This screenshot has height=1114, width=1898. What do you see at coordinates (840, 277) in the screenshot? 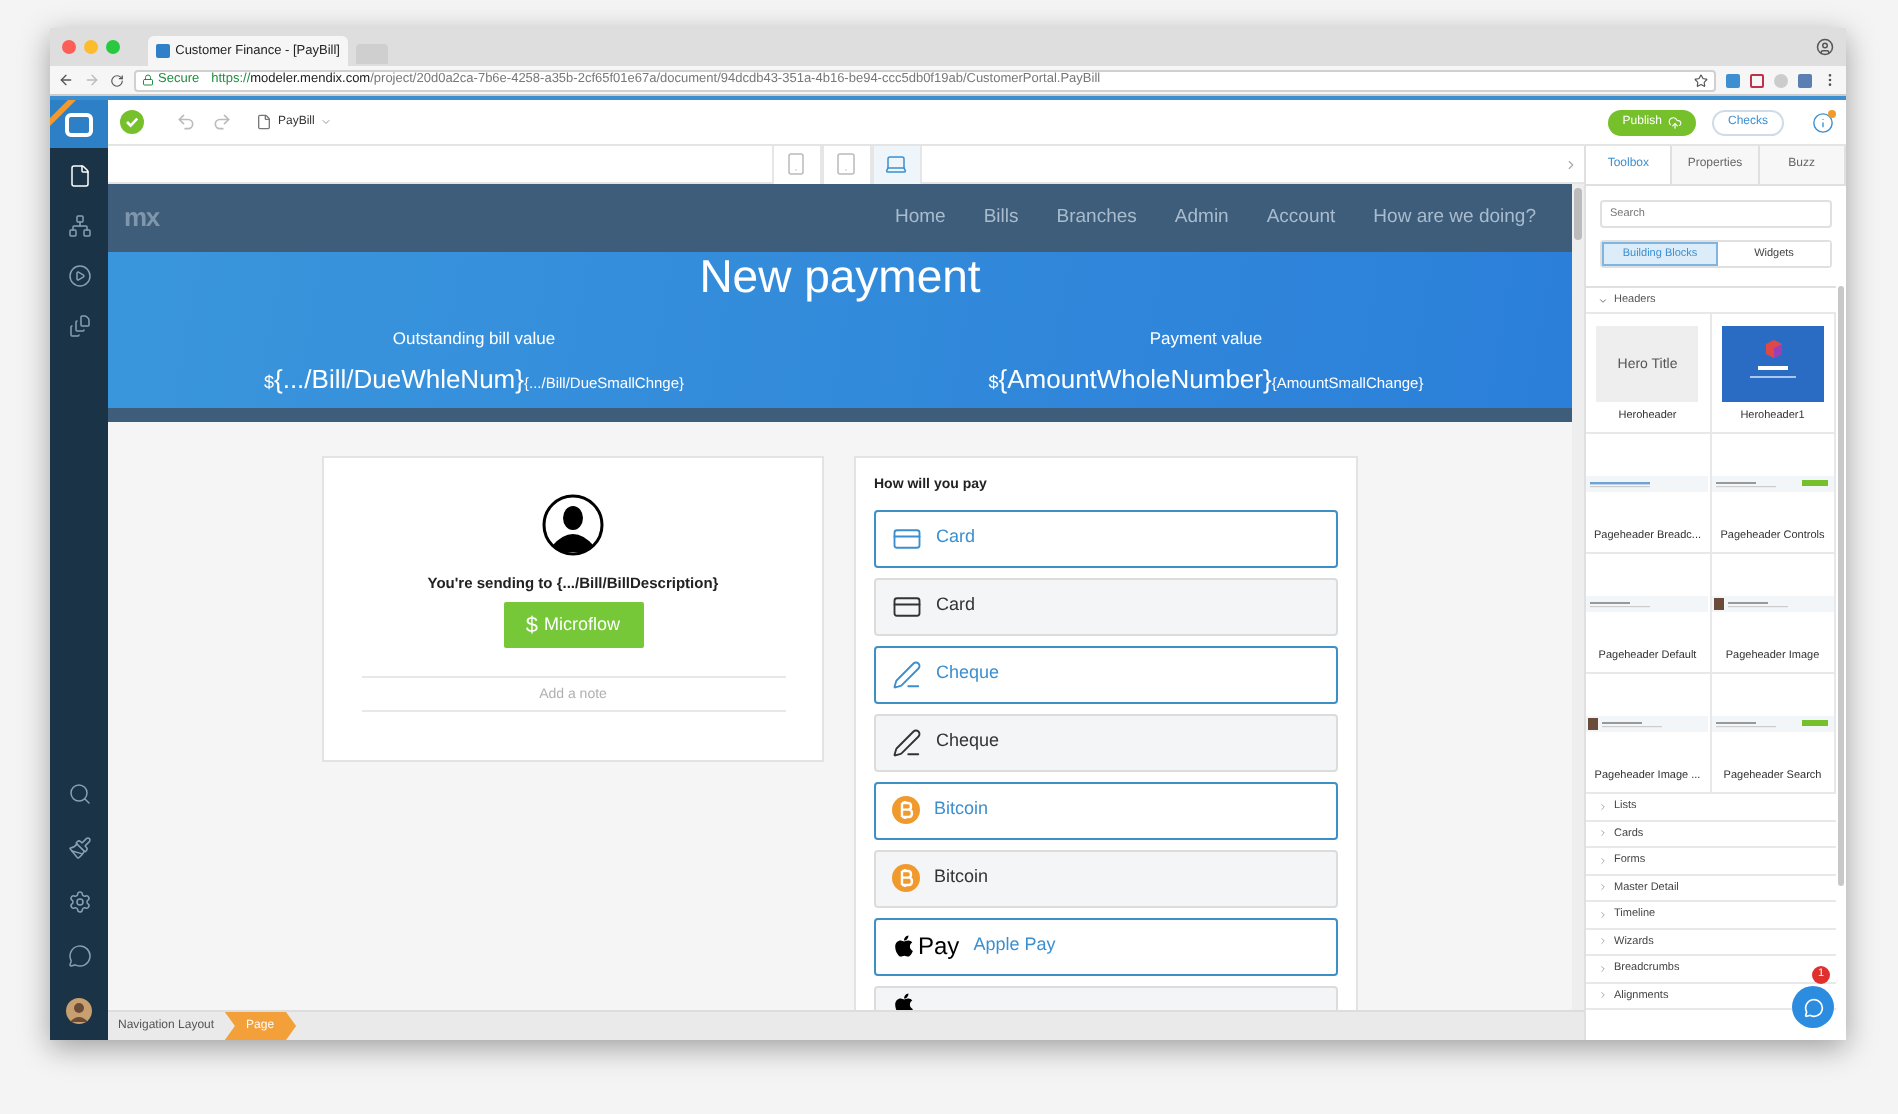
I see `page-title: New payment` at bounding box center [840, 277].